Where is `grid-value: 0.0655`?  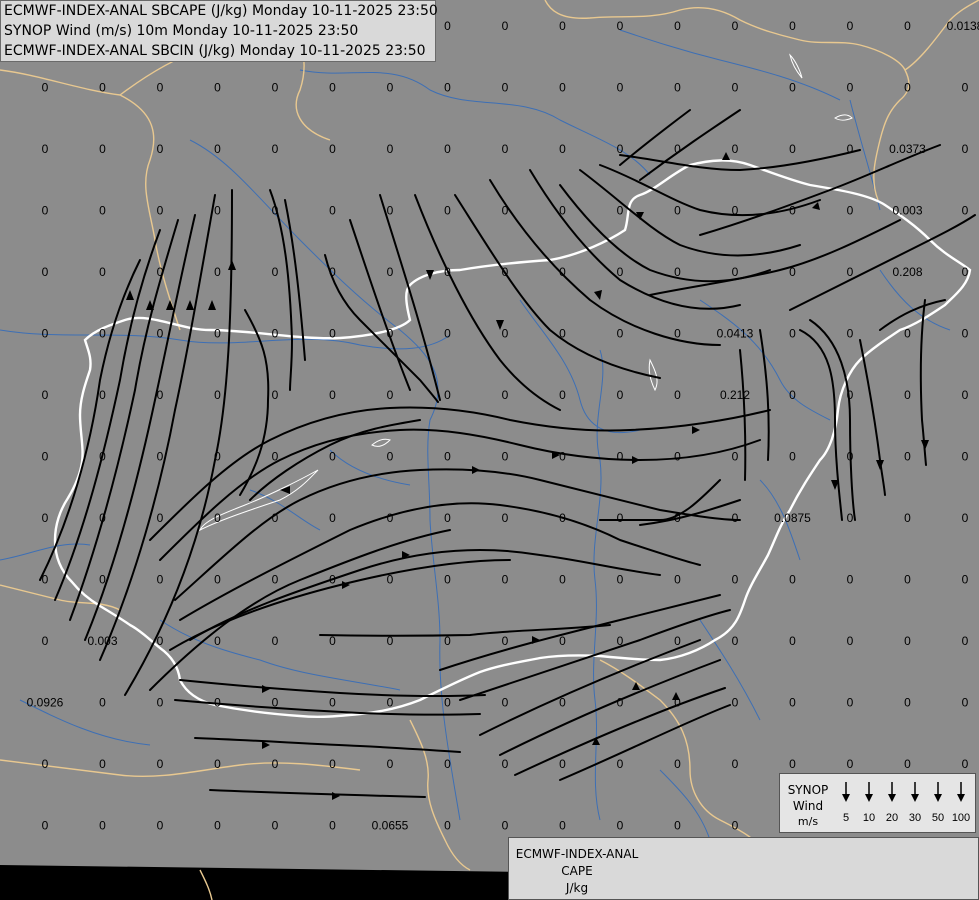
grid-value: 0.0655 is located at coordinates (390, 826).